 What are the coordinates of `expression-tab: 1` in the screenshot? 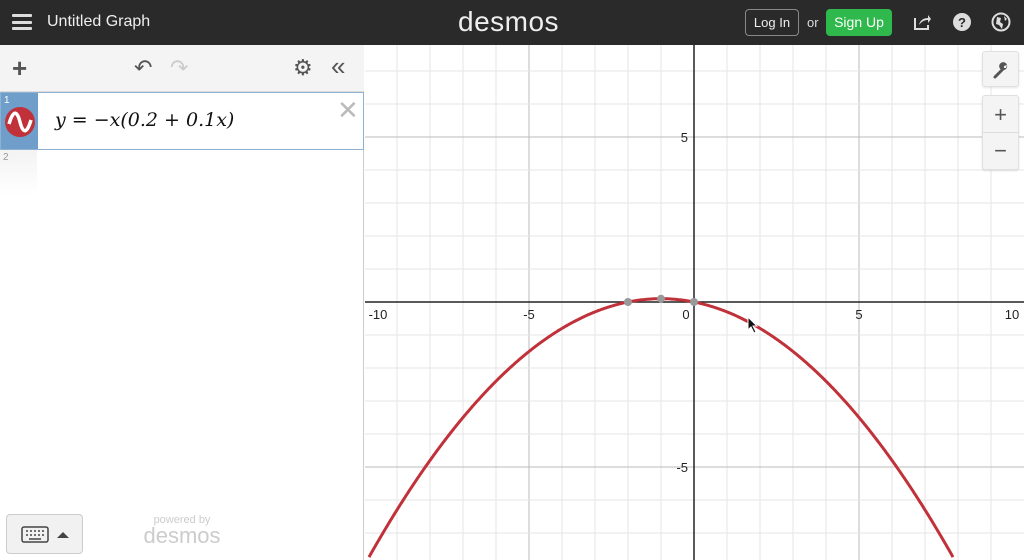 It's located at (19, 121).